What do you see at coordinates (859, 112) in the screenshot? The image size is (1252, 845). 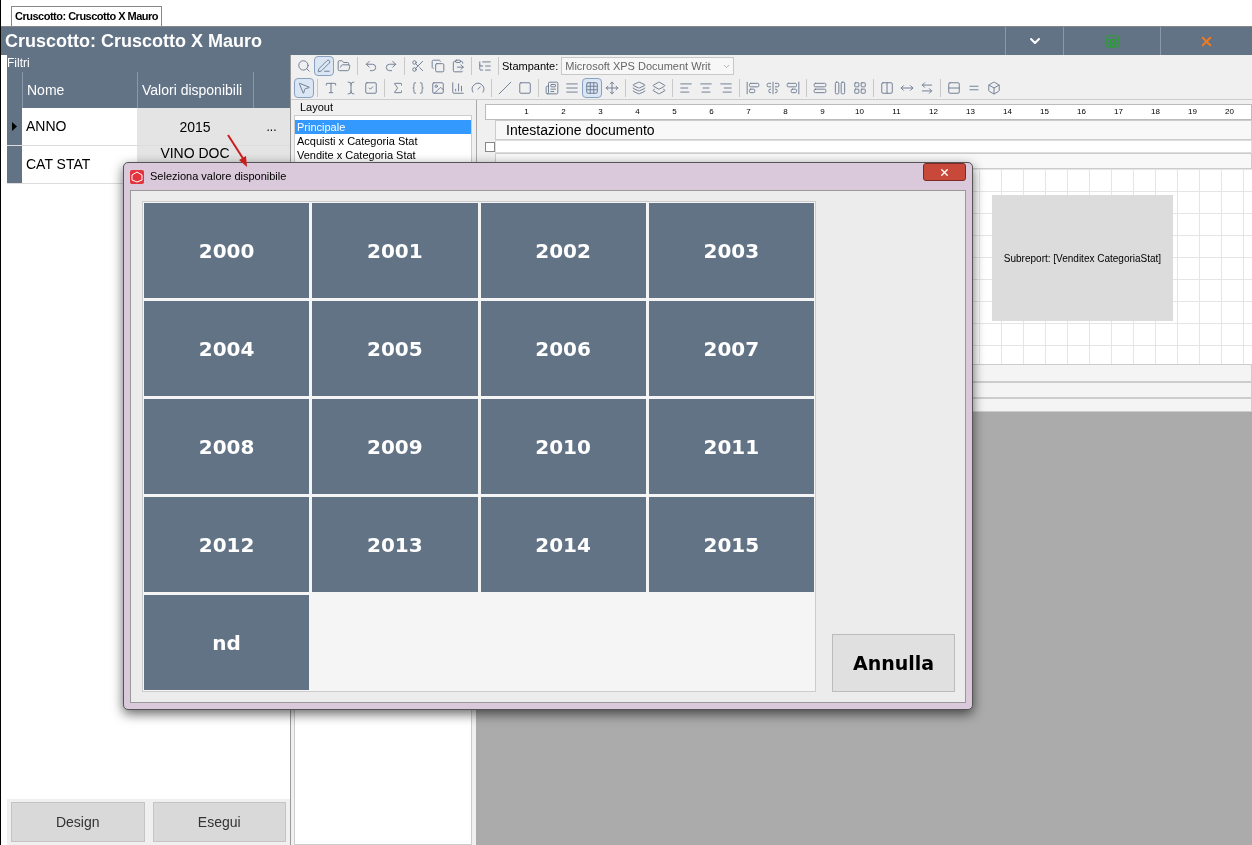 I see `ruler-number: 10` at bounding box center [859, 112].